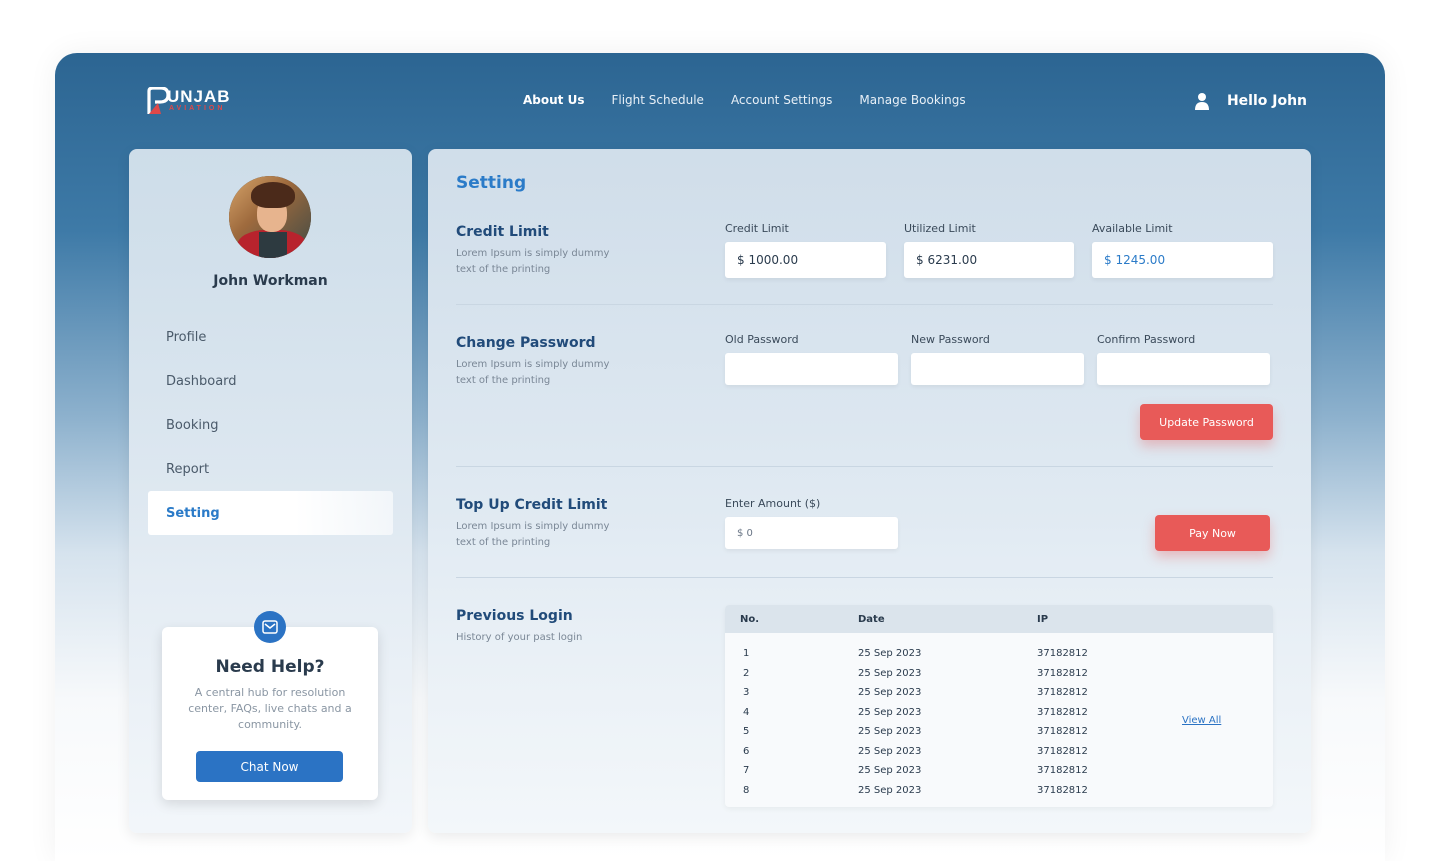 The width and height of the screenshot is (1440, 861). Describe the element at coordinates (811, 533) in the screenshot. I see `amount-input` at that location.